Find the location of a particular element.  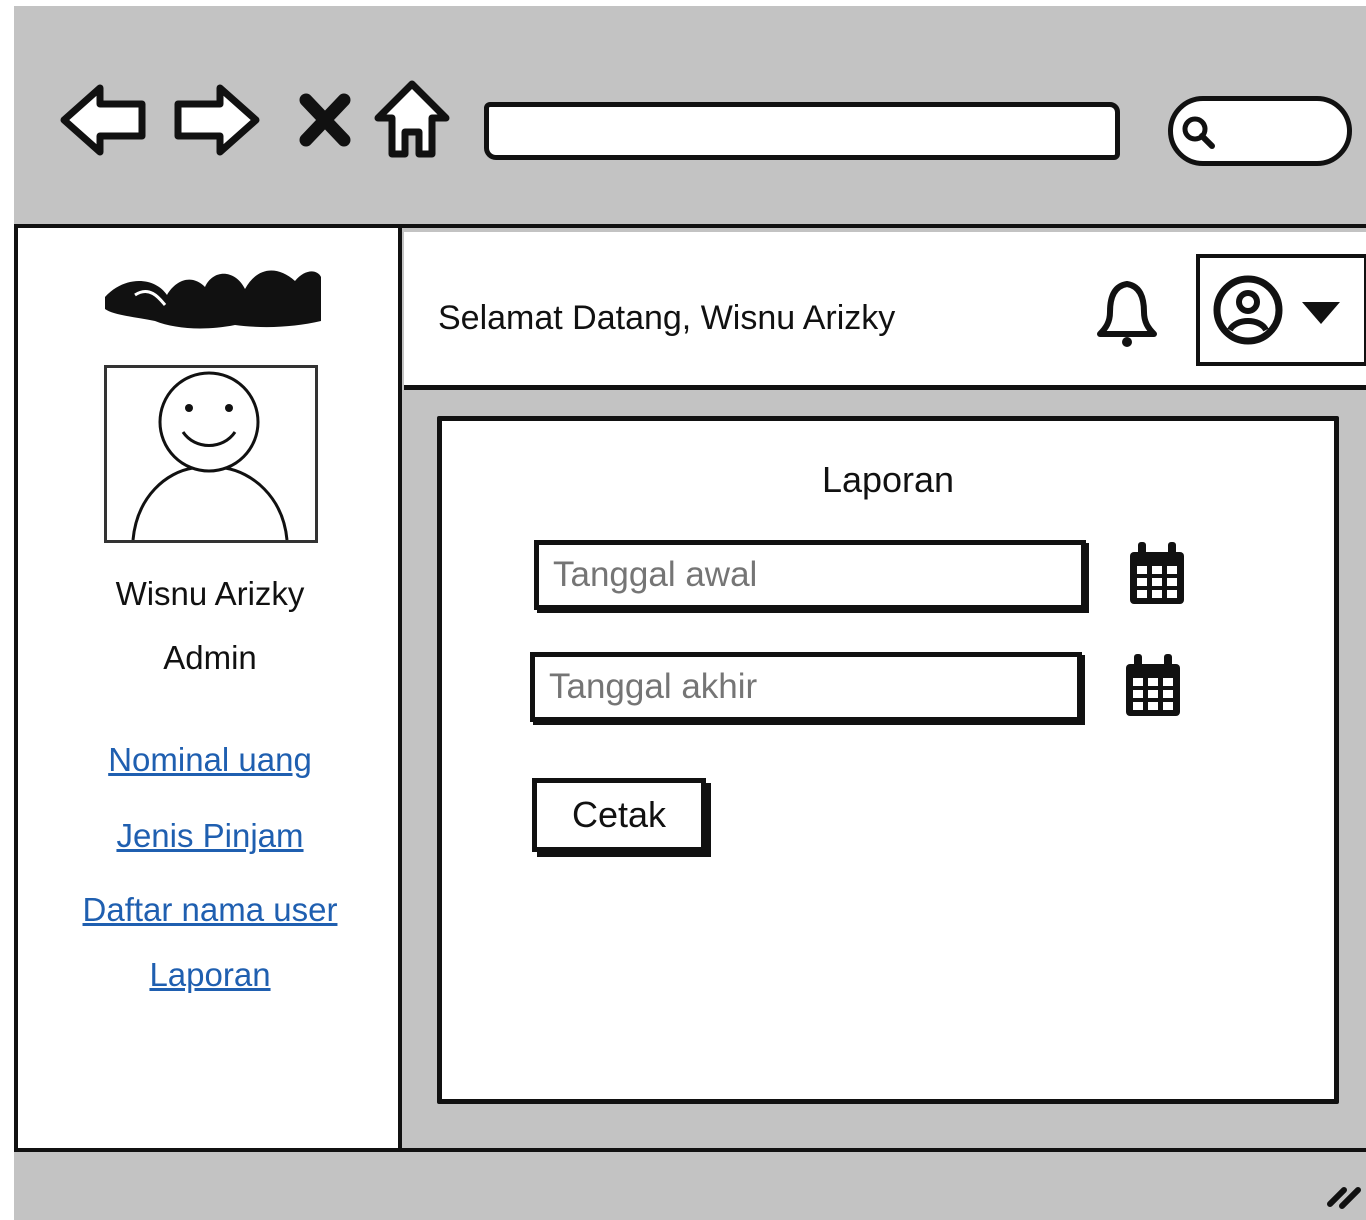

user-role: Admin is located at coordinates (210, 657).